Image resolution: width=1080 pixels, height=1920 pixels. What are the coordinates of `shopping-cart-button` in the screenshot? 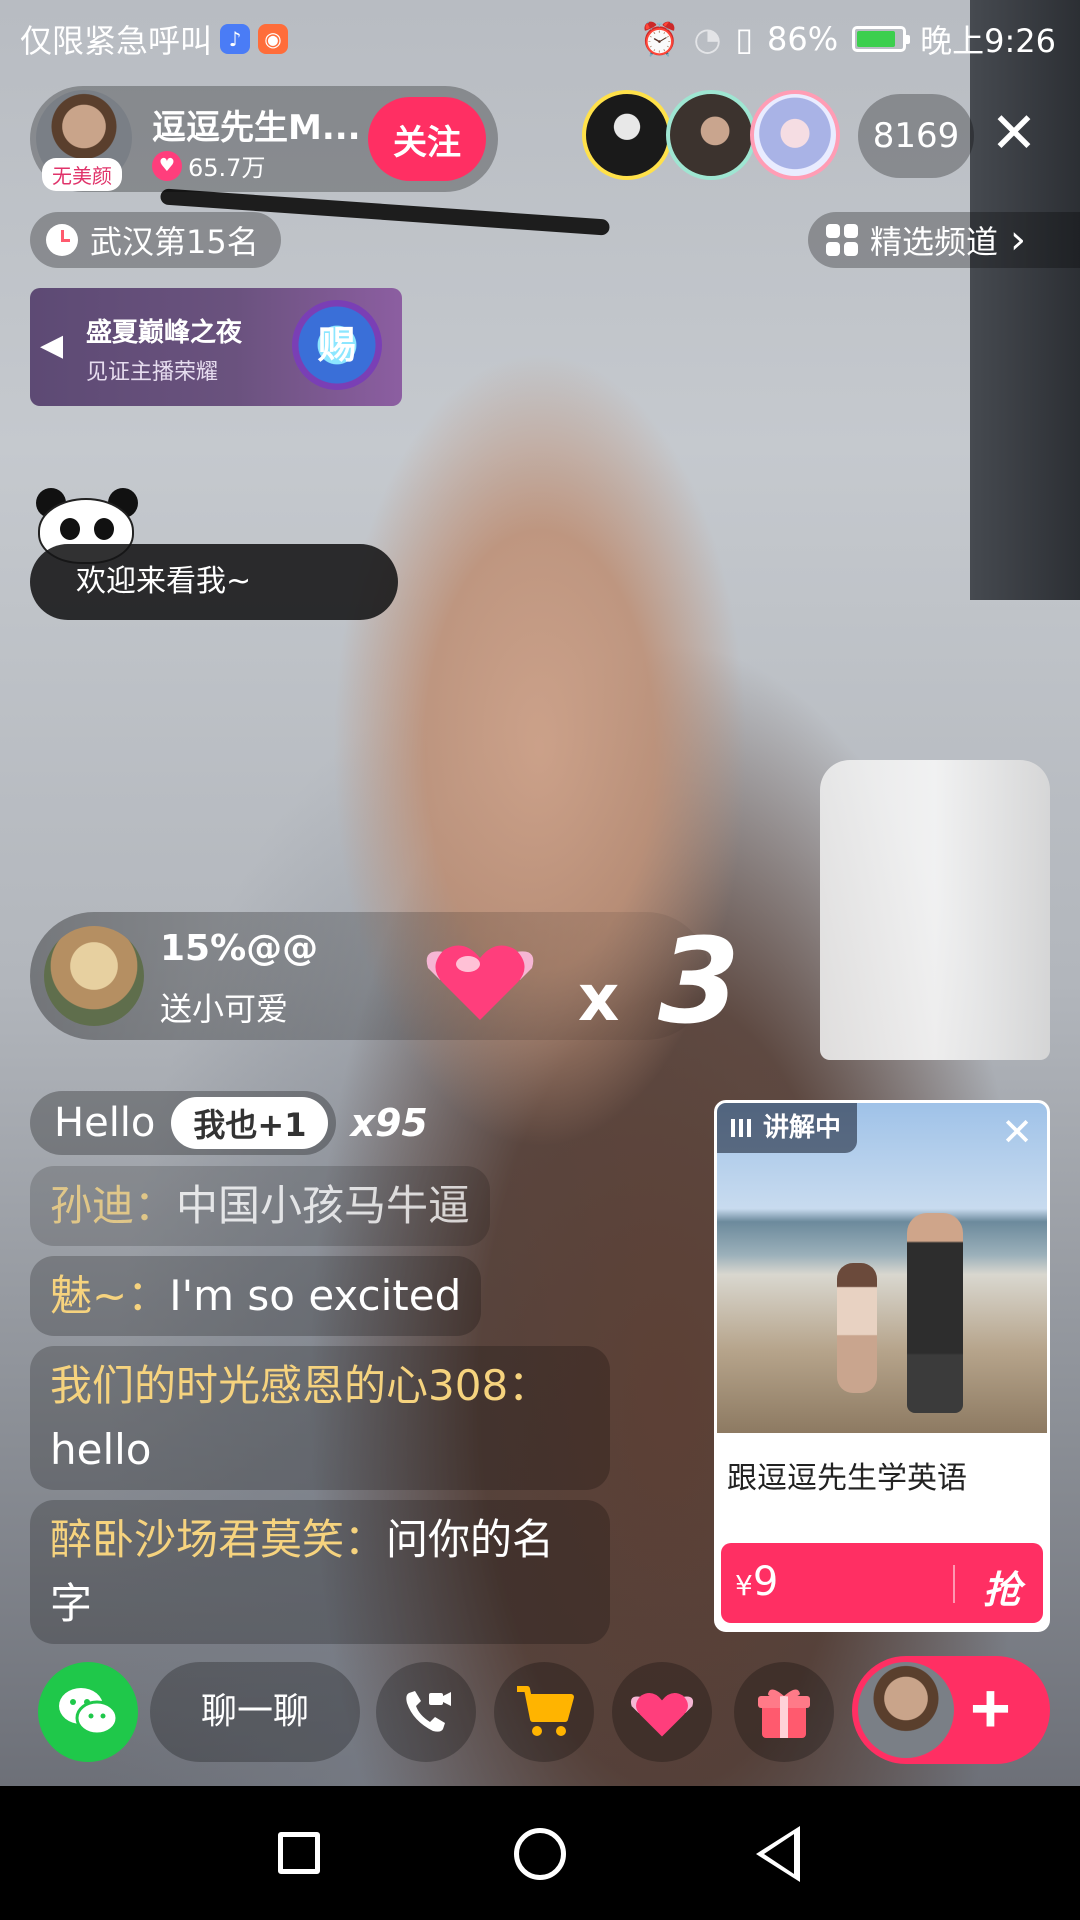 It's located at (544, 1712).